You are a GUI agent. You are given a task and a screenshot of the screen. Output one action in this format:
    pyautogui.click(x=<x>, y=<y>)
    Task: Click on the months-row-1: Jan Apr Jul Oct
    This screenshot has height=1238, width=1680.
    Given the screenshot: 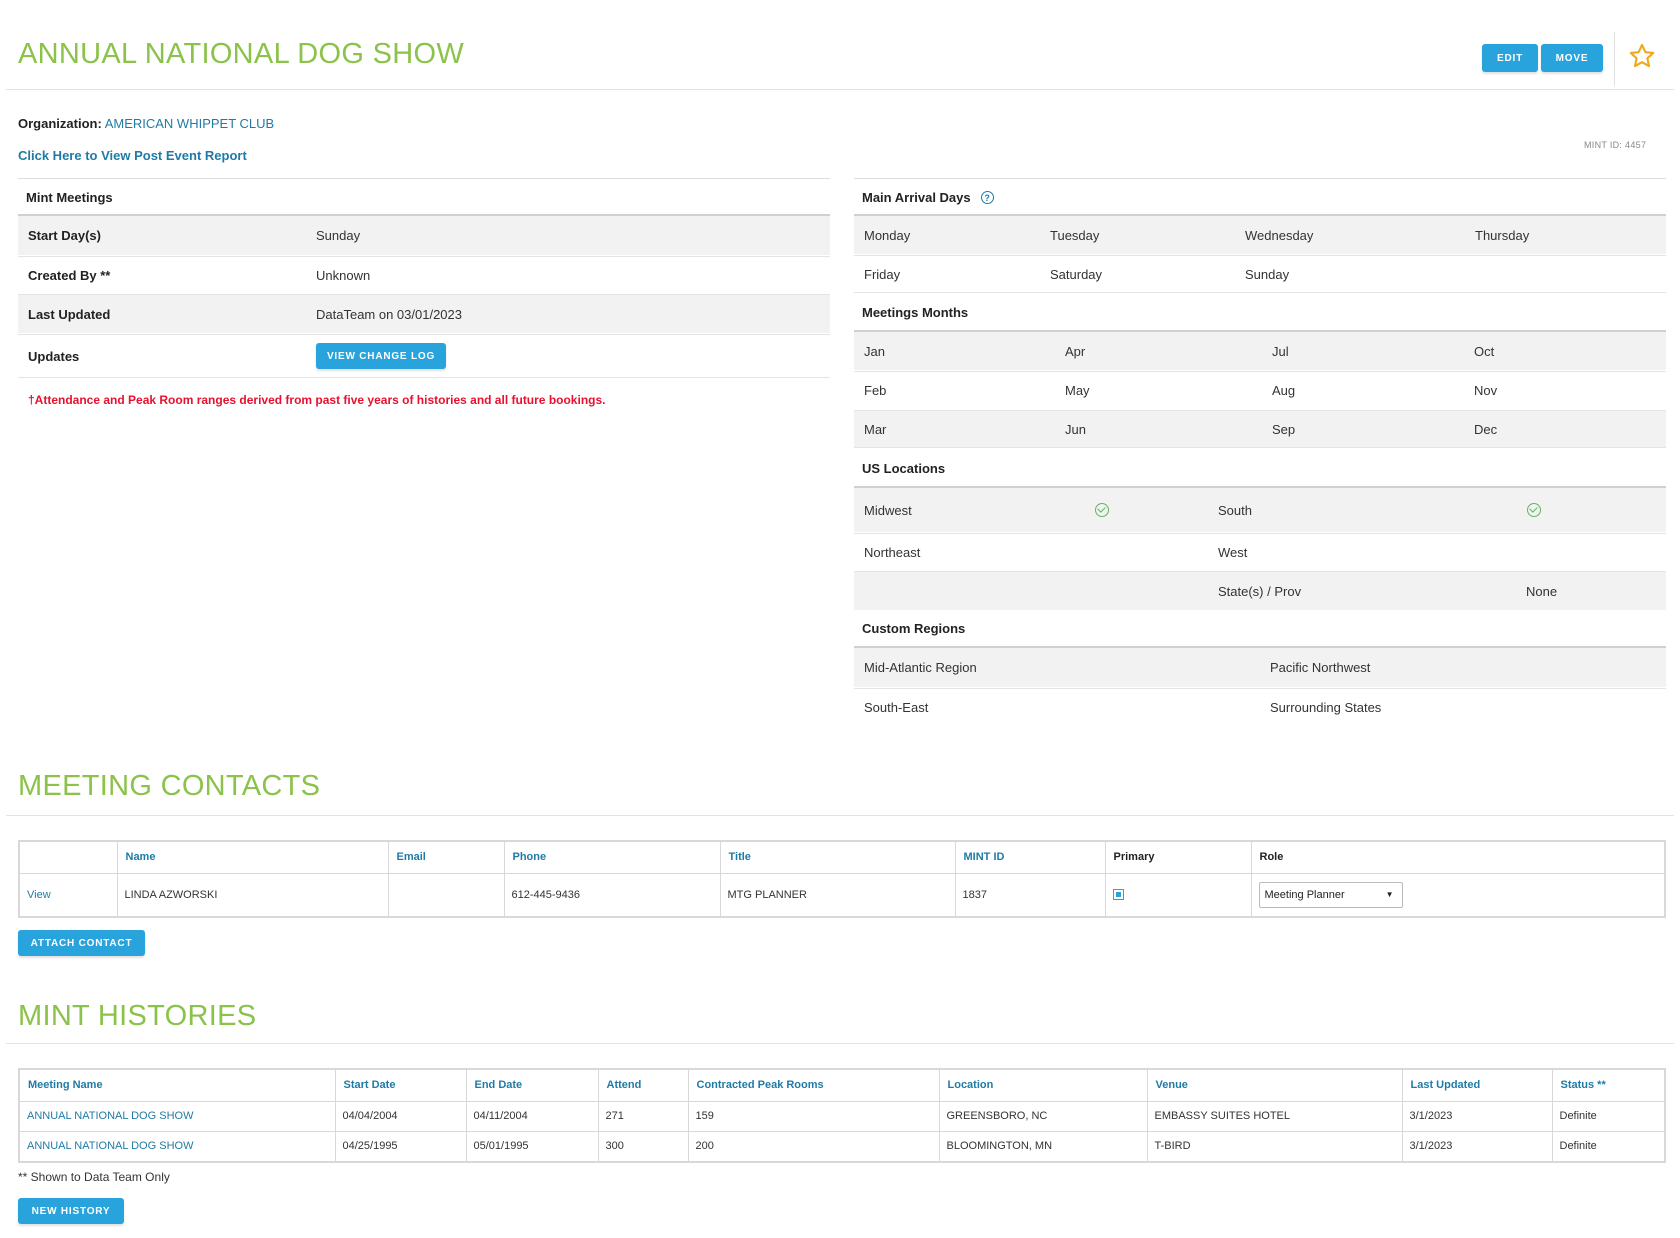 What is the action you would take?
    pyautogui.click(x=1260, y=351)
    